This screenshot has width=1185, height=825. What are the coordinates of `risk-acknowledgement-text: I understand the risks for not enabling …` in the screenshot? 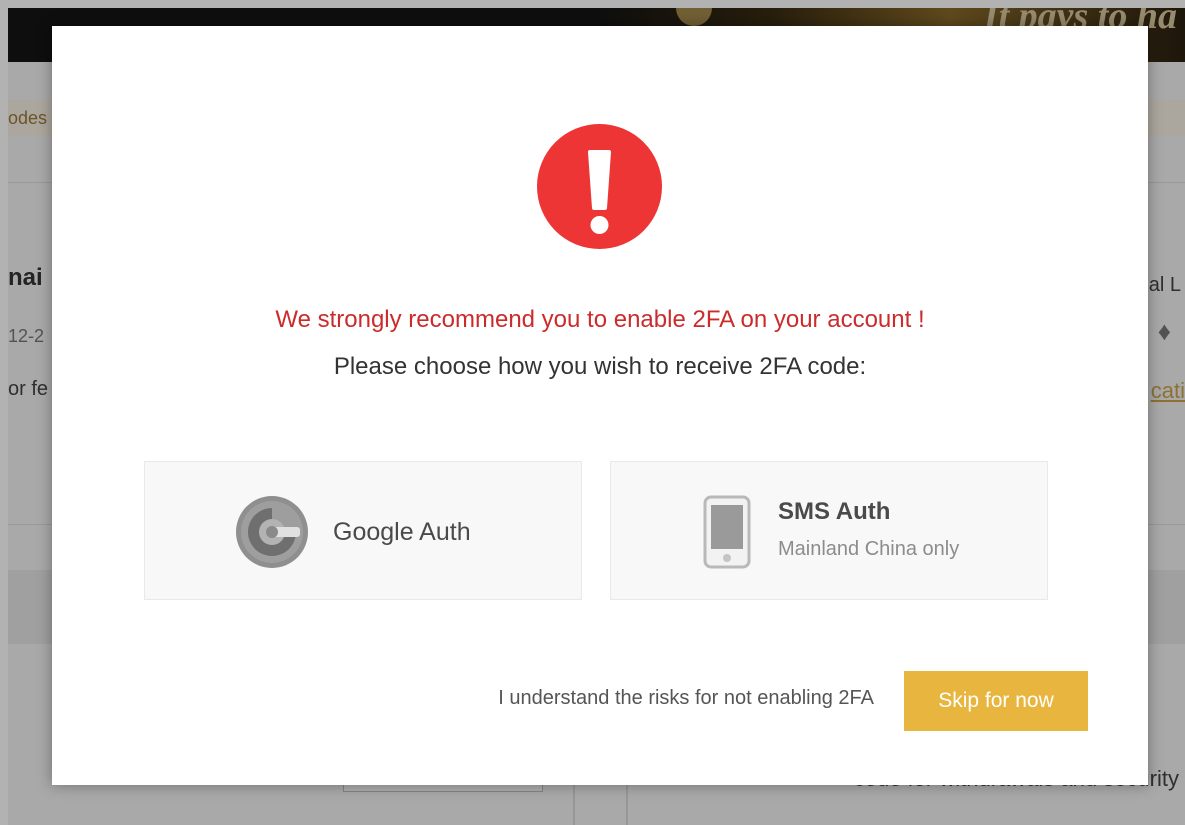 It's located at (686, 698).